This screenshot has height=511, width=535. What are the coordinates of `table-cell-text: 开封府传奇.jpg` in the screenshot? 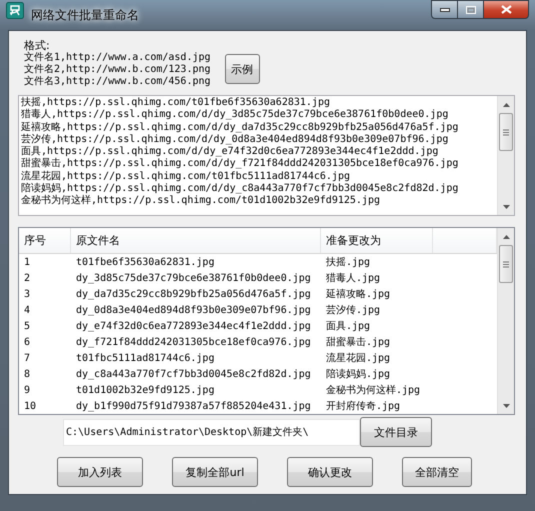 It's located at (363, 406).